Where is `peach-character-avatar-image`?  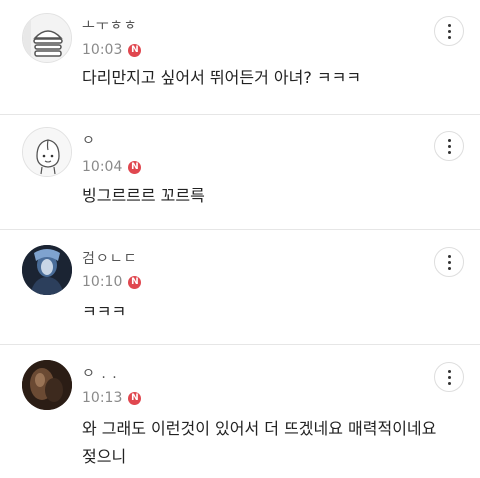
peach-character-avatar-image is located at coordinates (47, 152).